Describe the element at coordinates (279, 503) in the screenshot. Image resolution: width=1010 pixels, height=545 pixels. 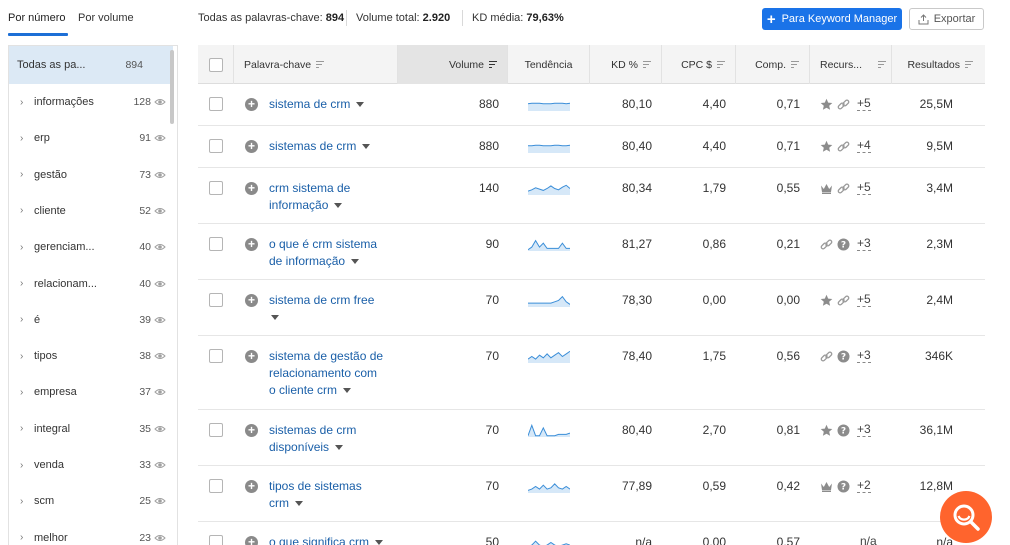
I see `keyword-line: crm` at that location.